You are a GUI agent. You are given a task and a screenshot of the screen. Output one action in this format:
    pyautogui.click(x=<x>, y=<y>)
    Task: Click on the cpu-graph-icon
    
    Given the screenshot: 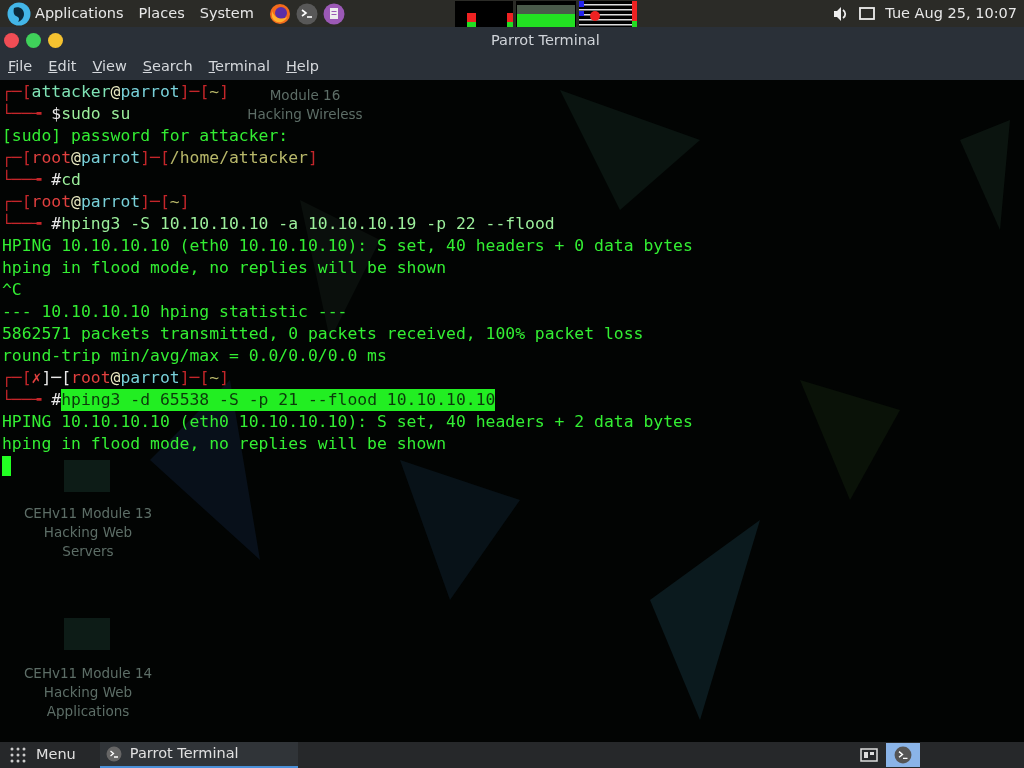 What is the action you would take?
    pyautogui.click(x=483, y=13)
    